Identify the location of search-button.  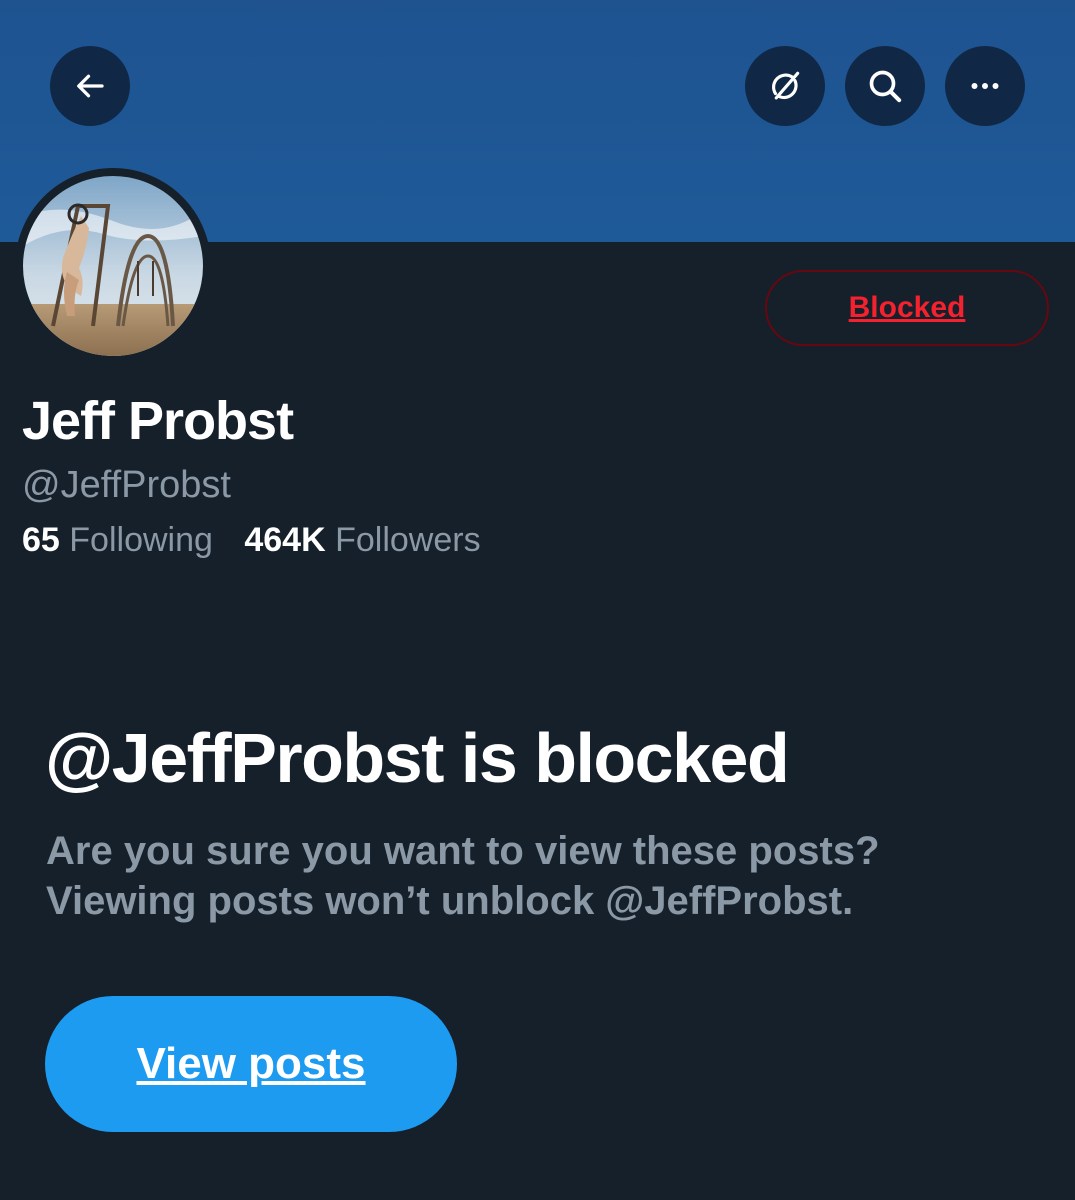
(885, 86).